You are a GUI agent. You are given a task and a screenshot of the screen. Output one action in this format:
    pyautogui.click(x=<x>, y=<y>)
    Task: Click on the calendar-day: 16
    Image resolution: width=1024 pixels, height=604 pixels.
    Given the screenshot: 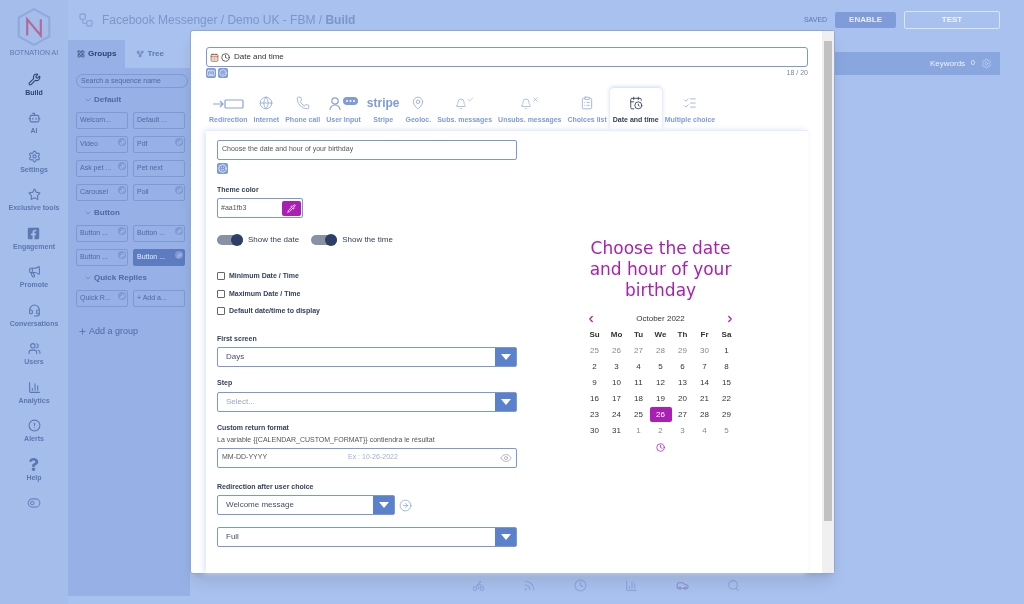 What is the action you would take?
    pyautogui.click(x=594, y=398)
    